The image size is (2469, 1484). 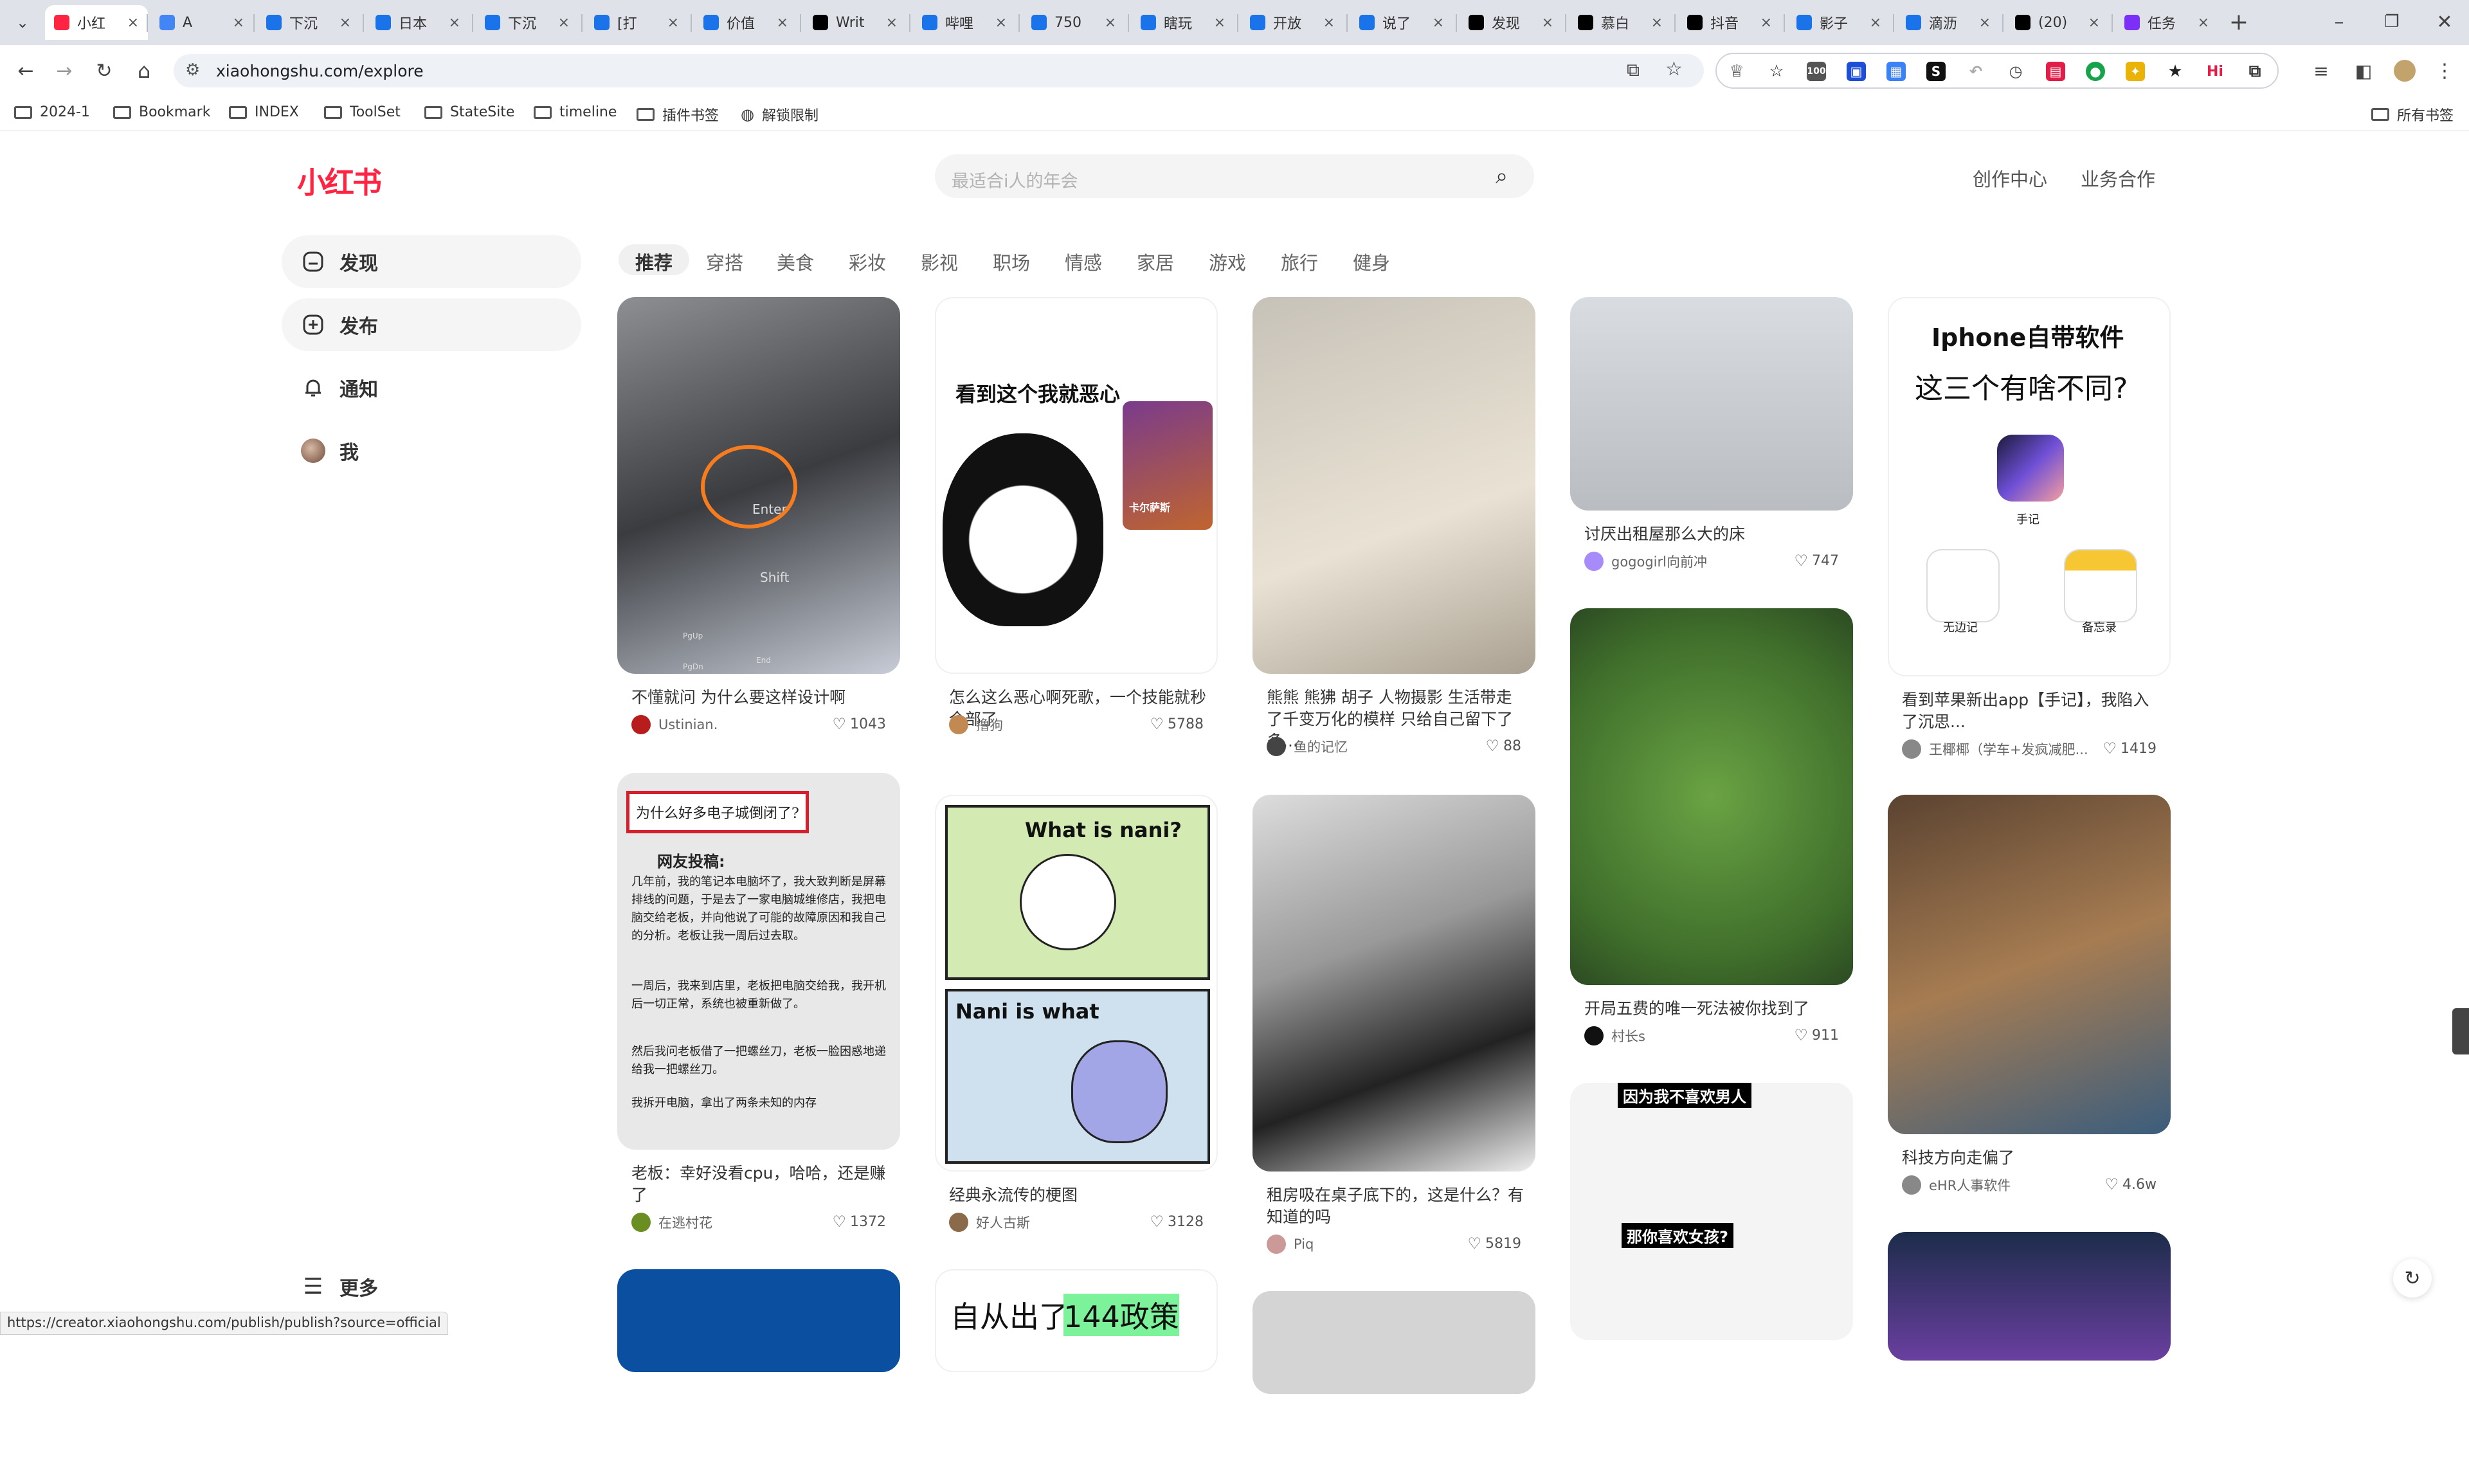 I want to click on tab-19: 任务 ×, so click(x=2166, y=22).